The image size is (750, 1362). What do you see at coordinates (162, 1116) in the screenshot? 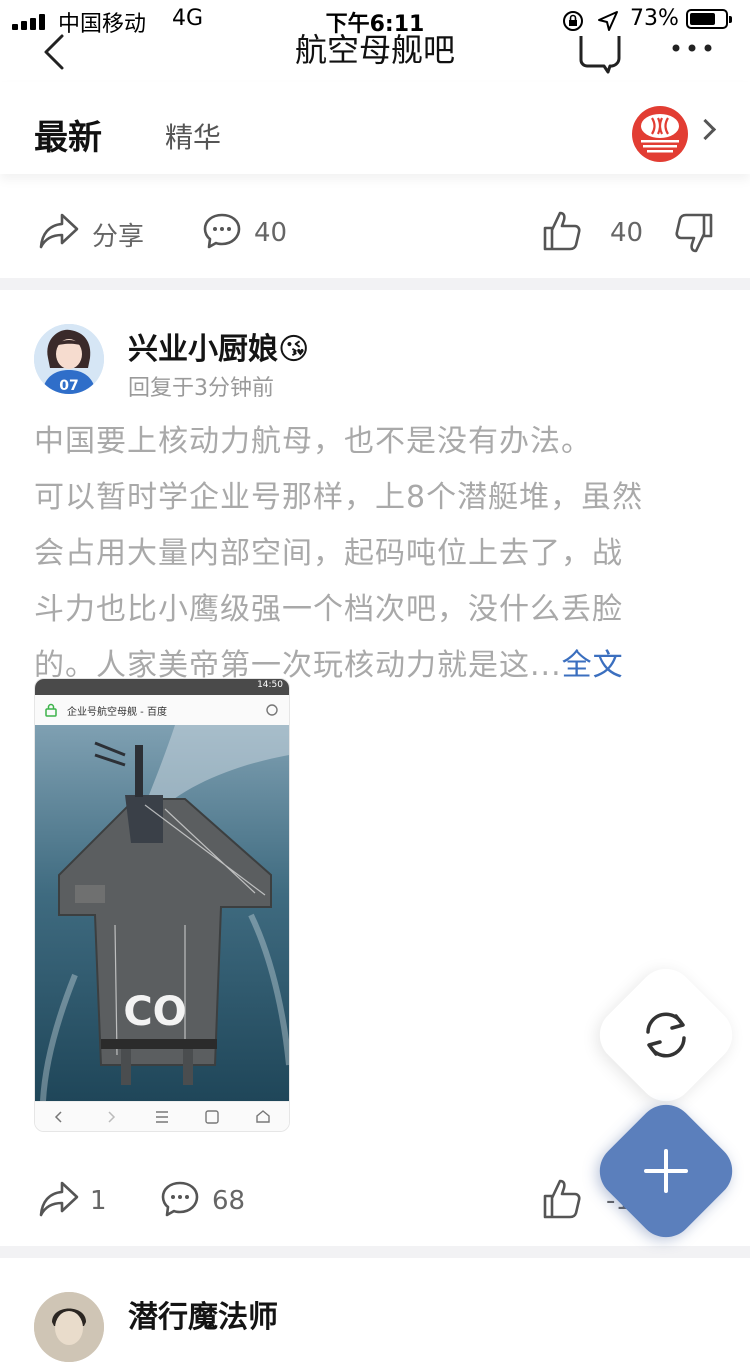
I see `thumb-bottom-bar` at bounding box center [162, 1116].